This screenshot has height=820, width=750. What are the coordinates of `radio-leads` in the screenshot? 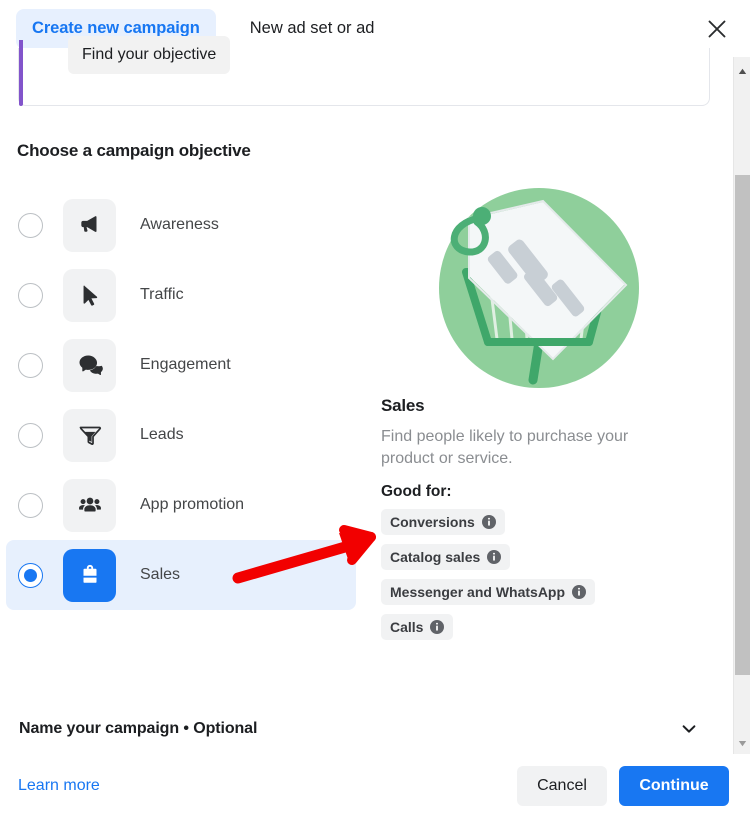 It's located at (30, 435).